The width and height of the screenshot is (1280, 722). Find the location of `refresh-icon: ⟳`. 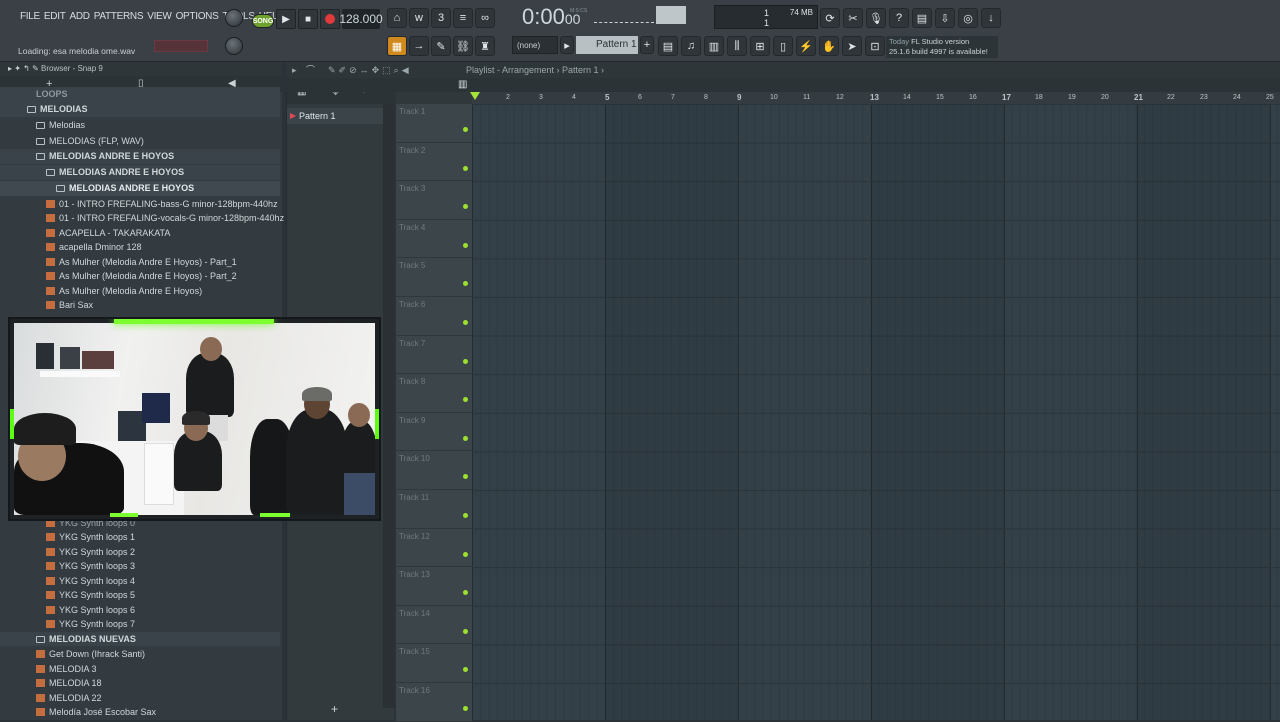

refresh-icon: ⟳ is located at coordinates (830, 18).